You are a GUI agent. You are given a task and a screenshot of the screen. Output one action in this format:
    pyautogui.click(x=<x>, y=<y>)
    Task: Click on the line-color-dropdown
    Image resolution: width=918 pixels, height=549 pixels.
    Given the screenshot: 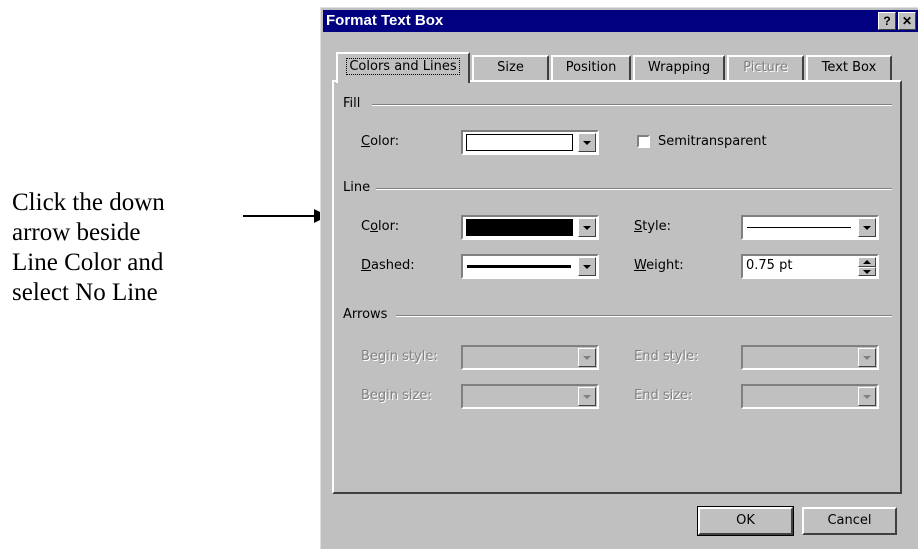 What is the action you would take?
    pyautogui.click(x=530, y=227)
    